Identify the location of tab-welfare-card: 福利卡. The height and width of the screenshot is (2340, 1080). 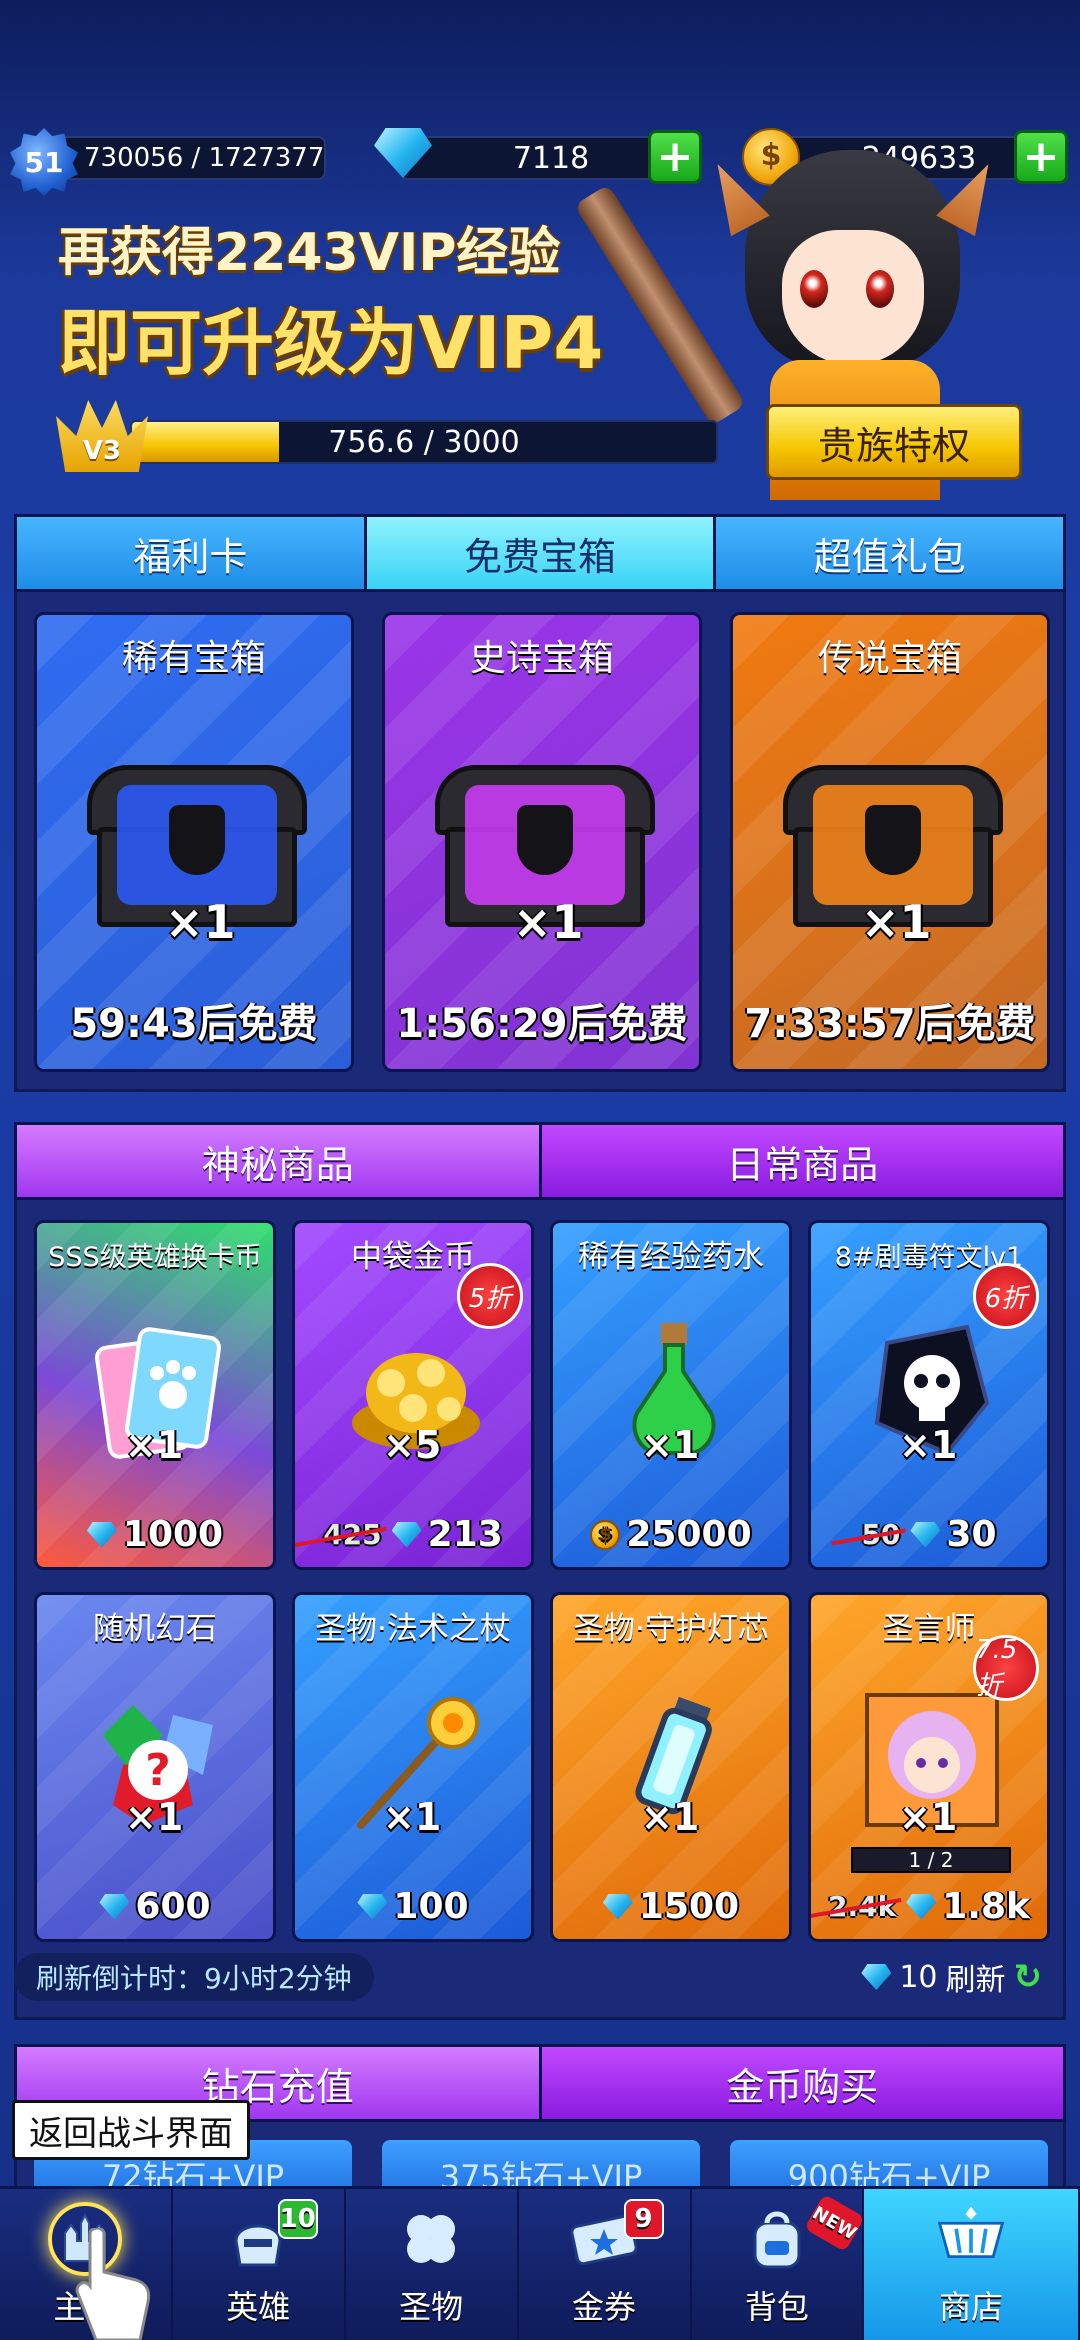
(192, 553).